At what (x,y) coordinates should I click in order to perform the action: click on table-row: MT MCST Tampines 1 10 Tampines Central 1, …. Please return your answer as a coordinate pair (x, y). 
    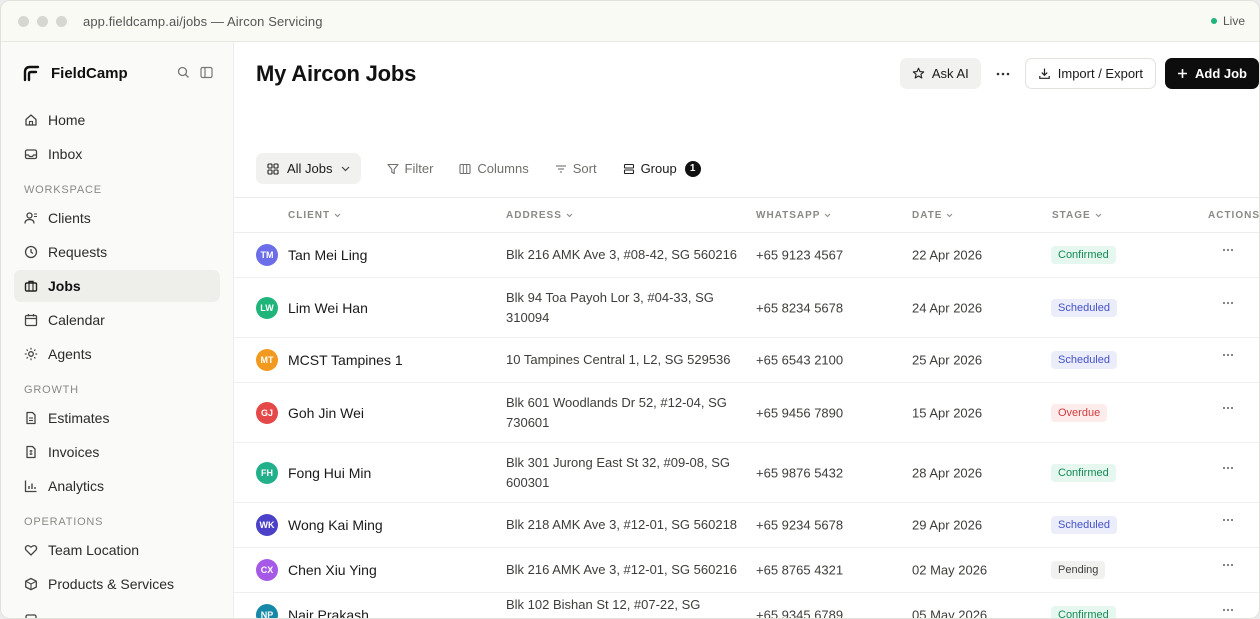
    Looking at the image, I should click on (746, 360).